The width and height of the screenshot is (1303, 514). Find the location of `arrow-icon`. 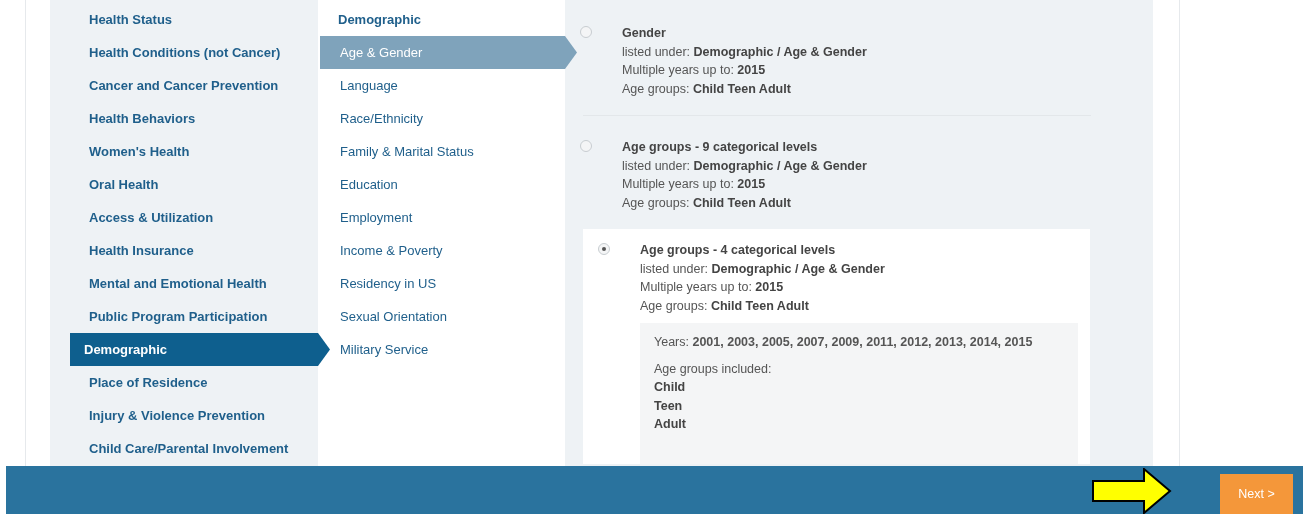

arrow-icon is located at coordinates (1132, 491).